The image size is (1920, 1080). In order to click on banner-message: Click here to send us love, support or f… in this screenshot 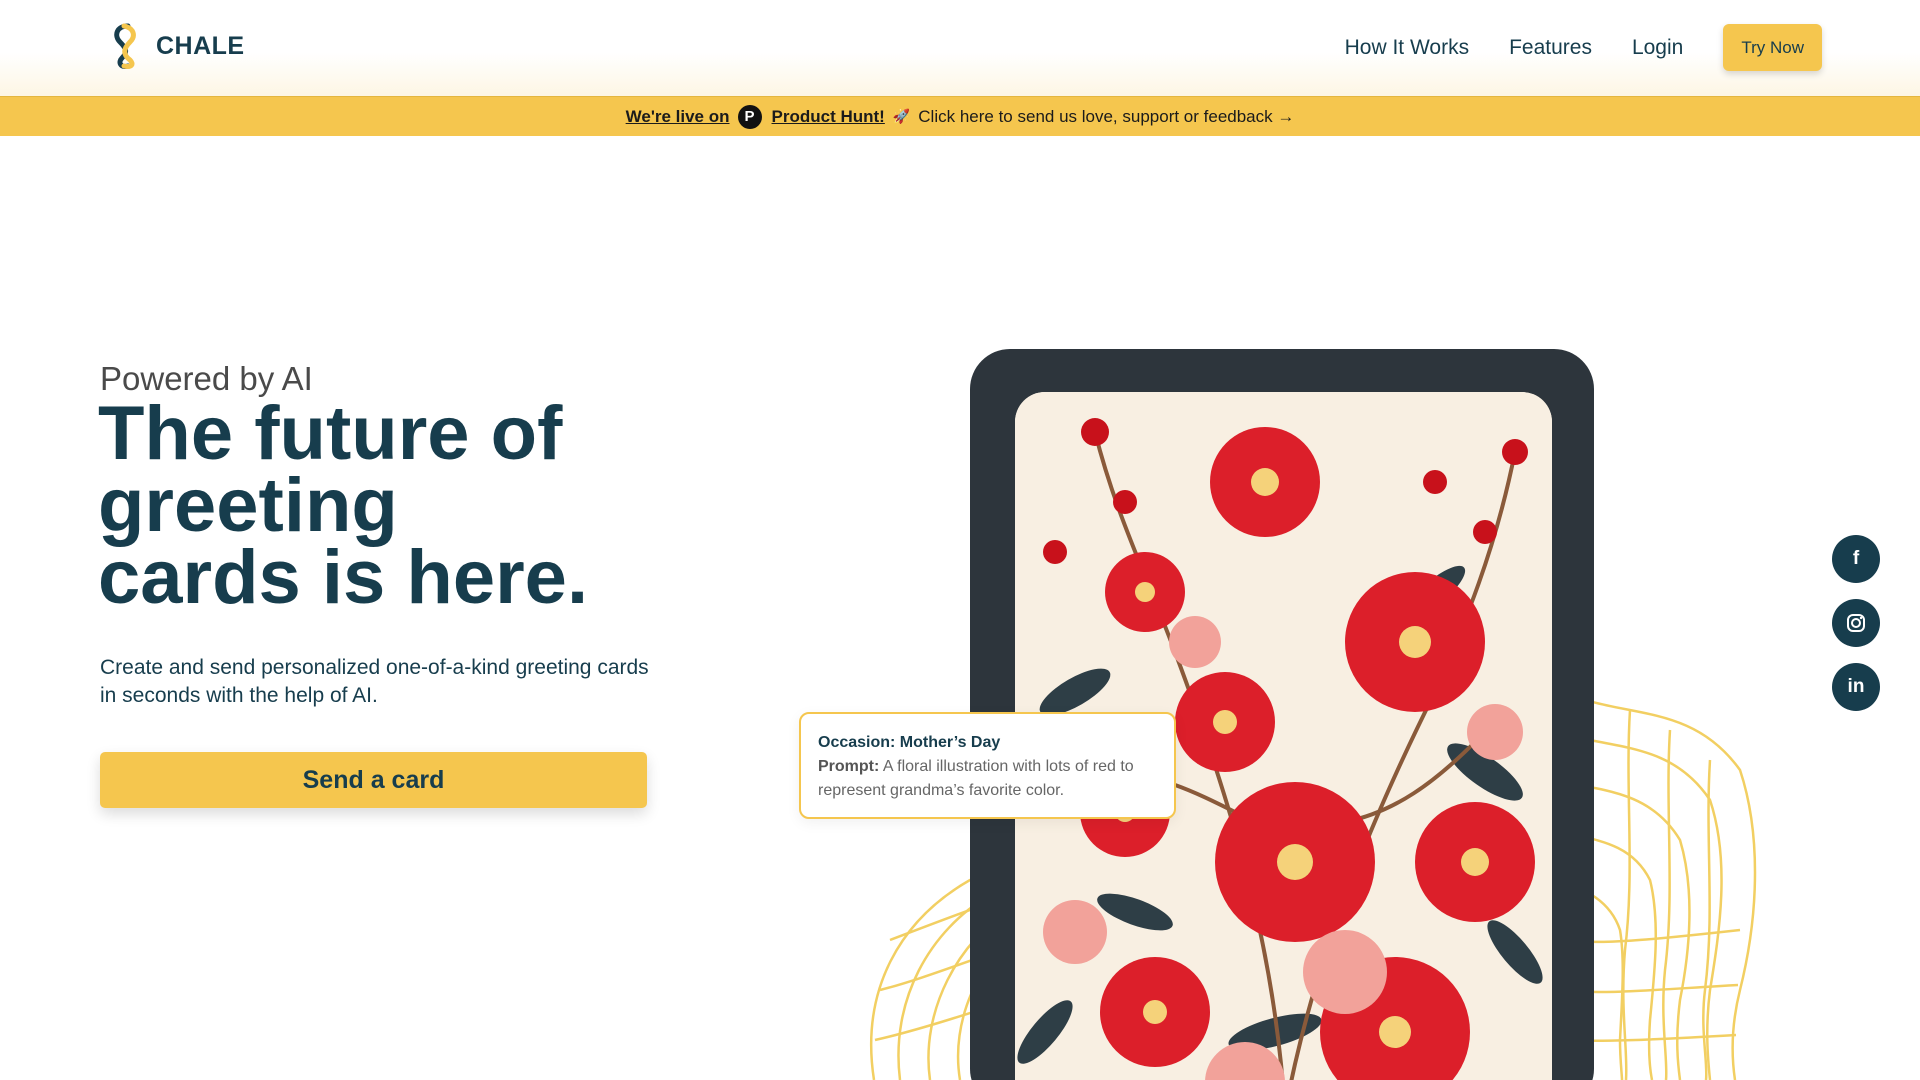, I will do `click(1106, 117)`.